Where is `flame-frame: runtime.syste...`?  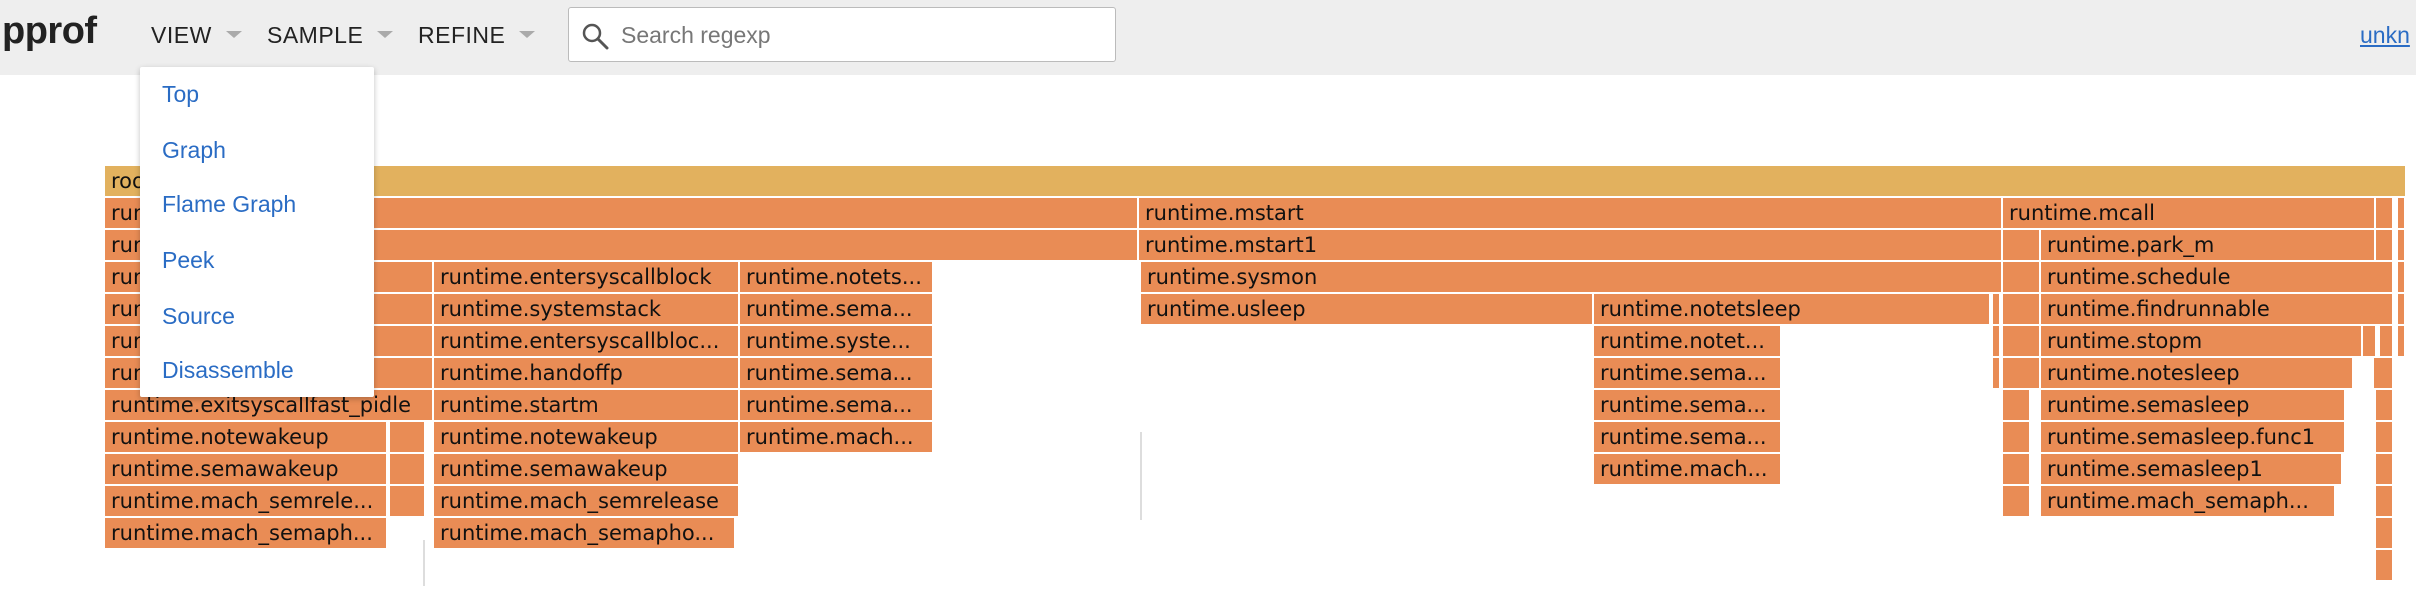 flame-frame: runtime.syste... is located at coordinates (837, 341).